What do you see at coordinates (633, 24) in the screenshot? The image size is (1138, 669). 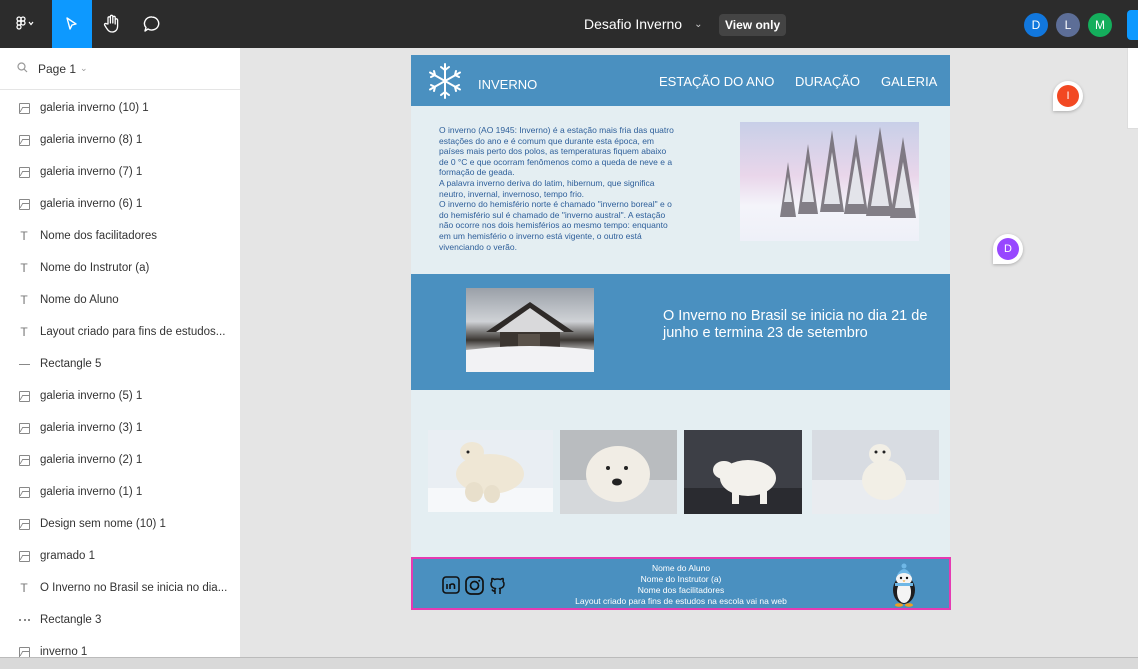 I see `file-title-label: Desafio Inverno` at bounding box center [633, 24].